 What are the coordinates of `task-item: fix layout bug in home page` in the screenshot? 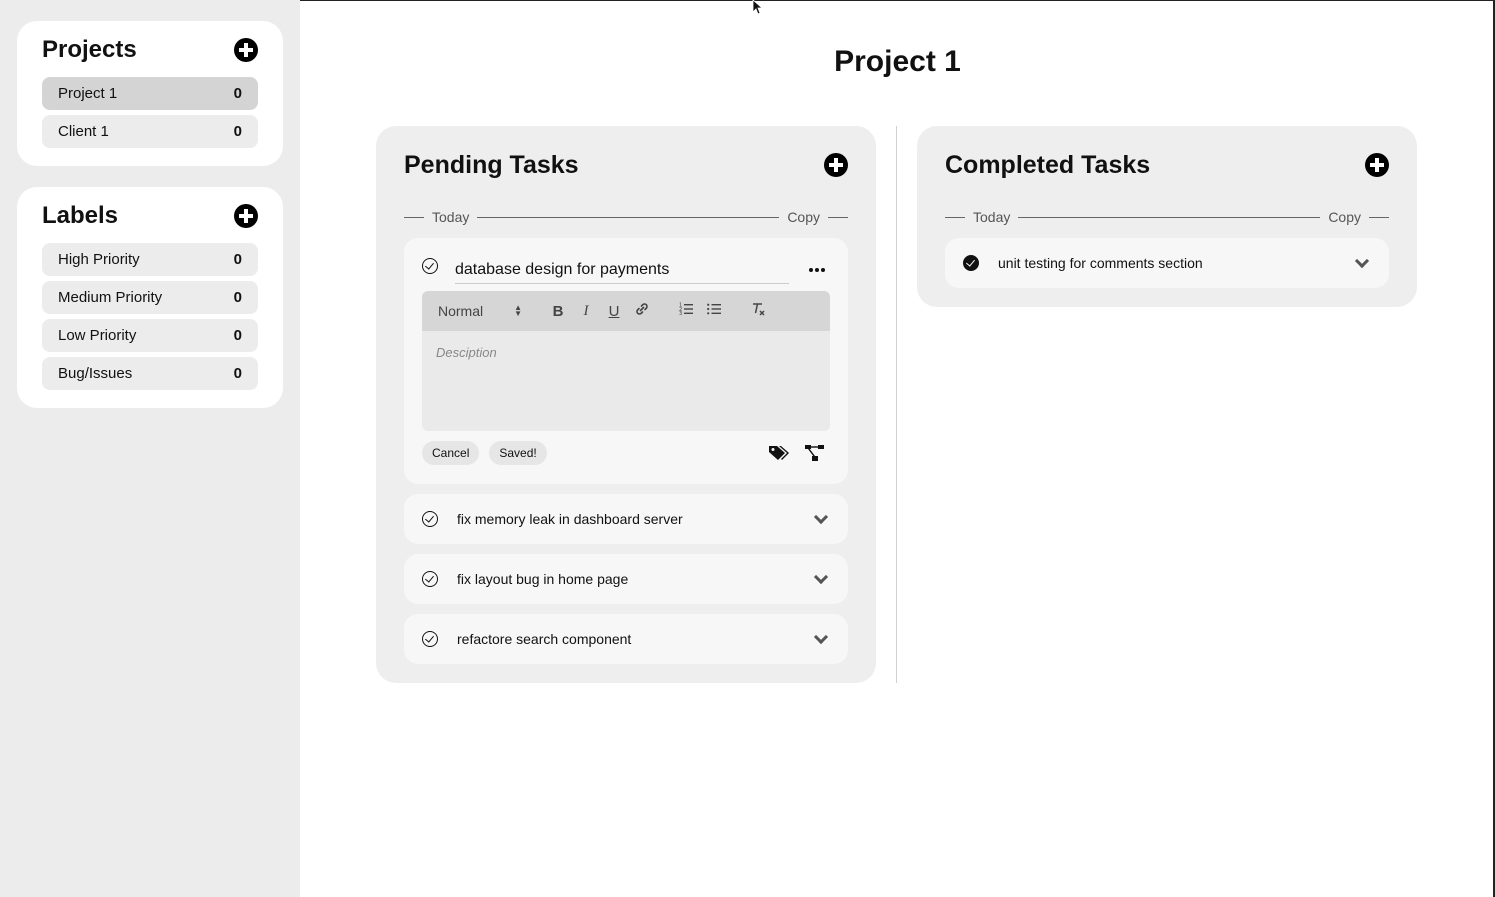 It's located at (626, 579).